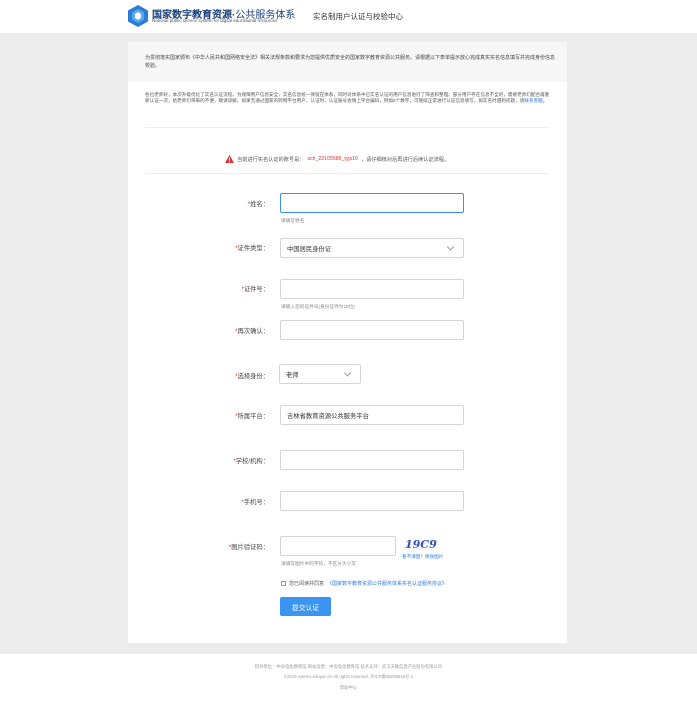 Image resolution: width=697 pixels, height=702 pixels. What do you see at coordinates (293, 220) in the screenshot?
I see `name-hint: 请填写姓名` at bounding box center [293, 220].